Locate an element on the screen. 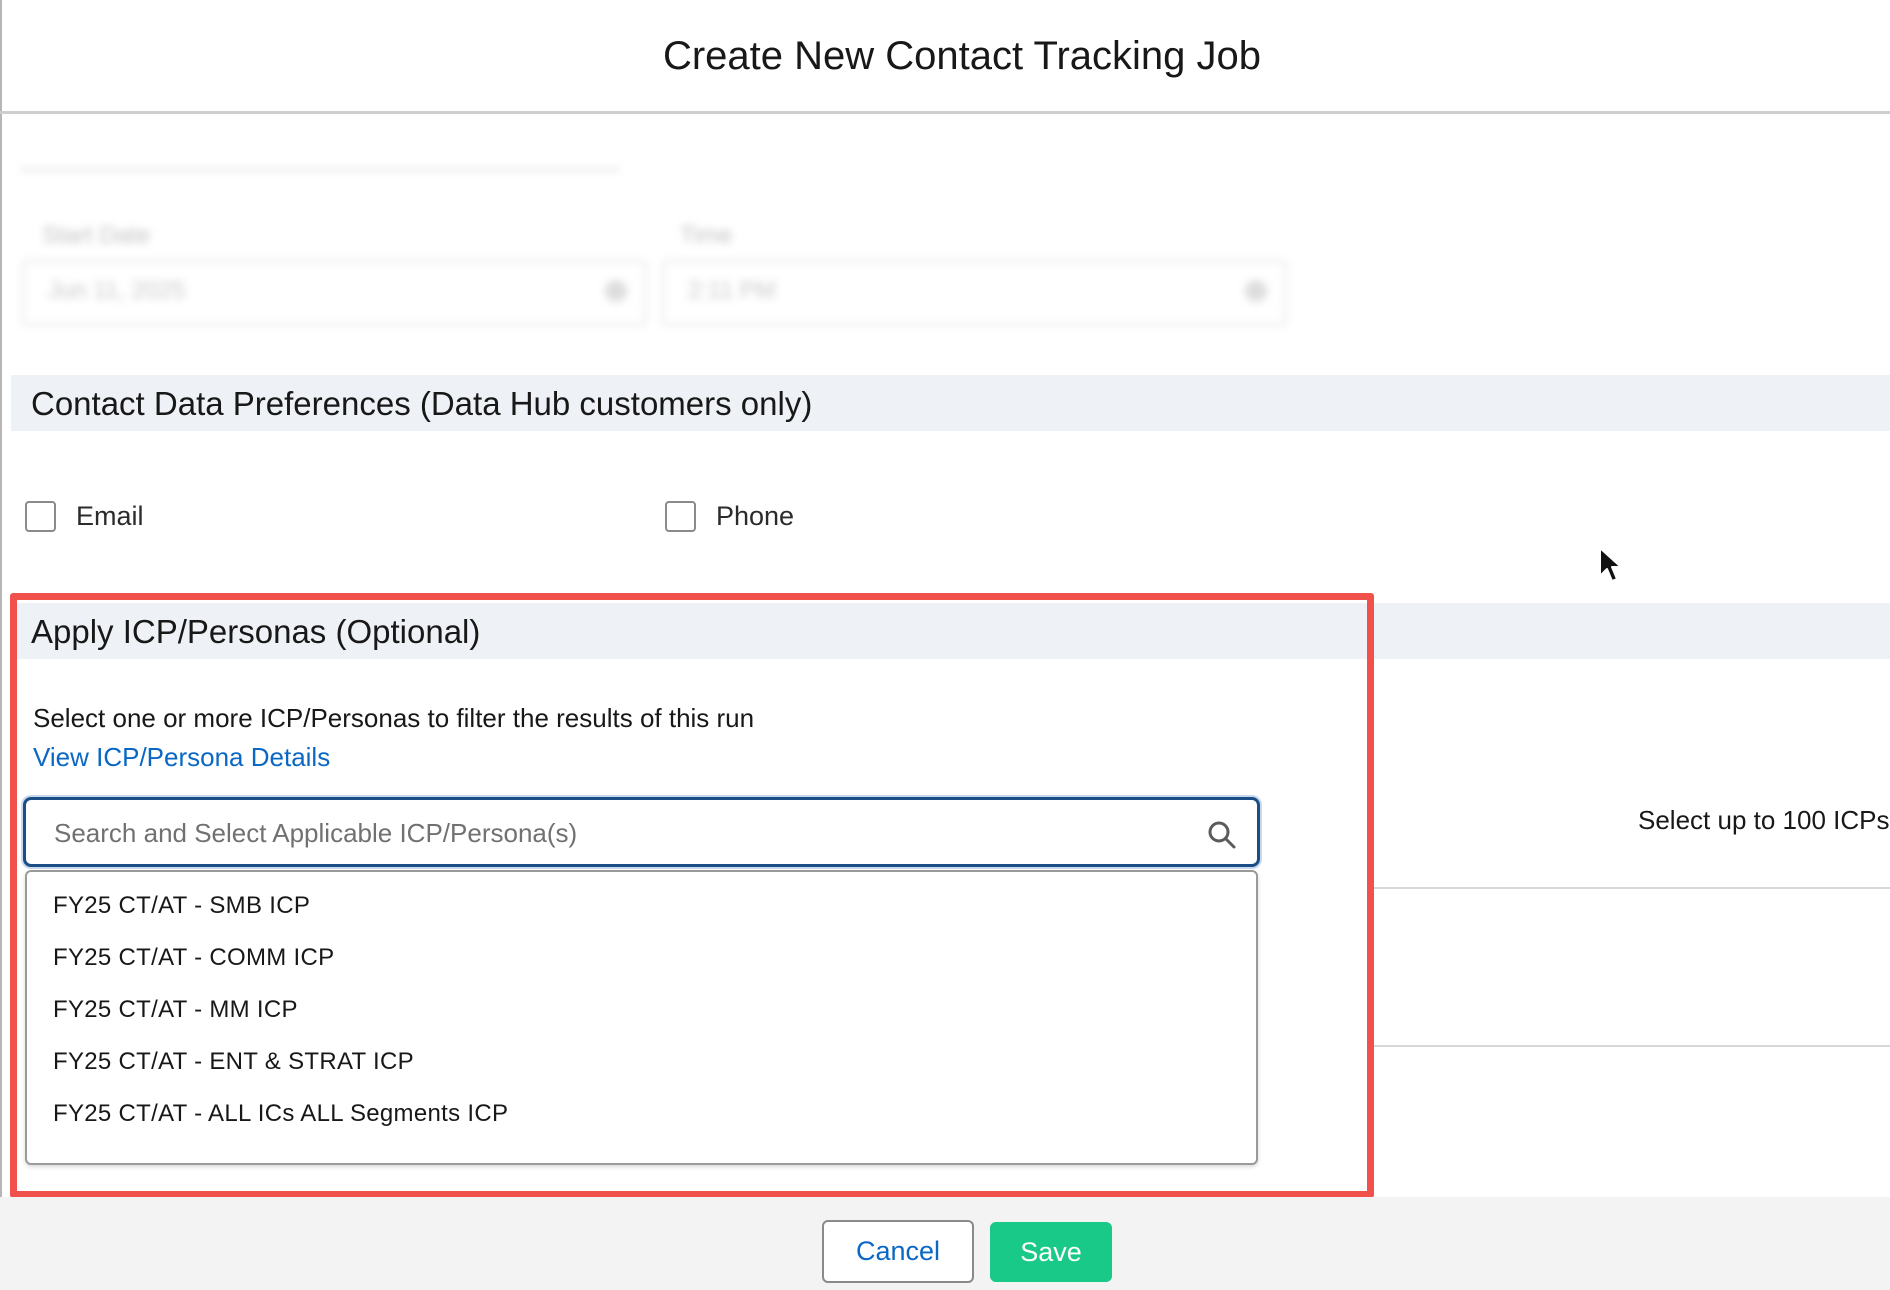  blurred-divider is located at coordinates (320, 169).